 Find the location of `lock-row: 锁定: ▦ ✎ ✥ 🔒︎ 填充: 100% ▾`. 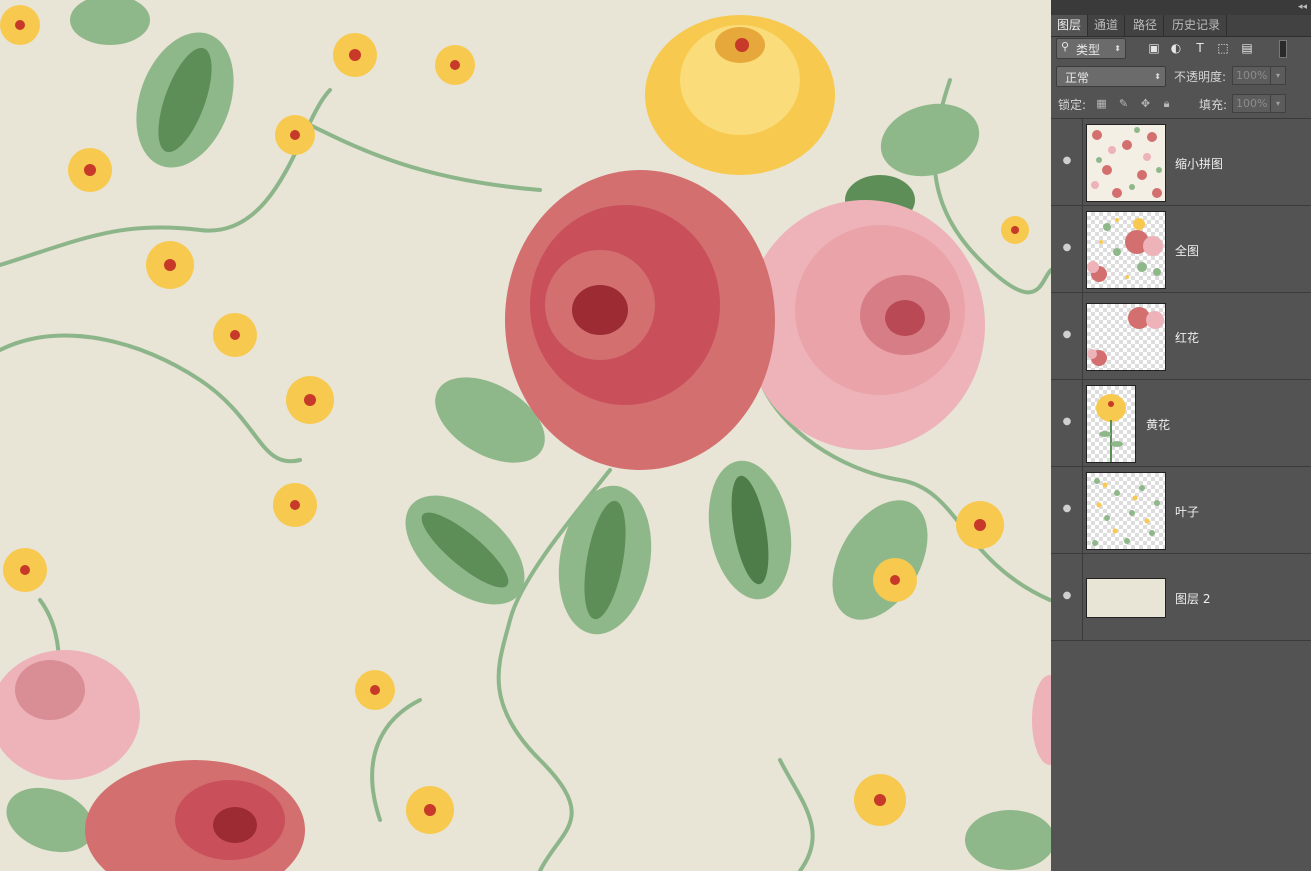

lock-row: 锁定: ▦ ✎ ✥ 🔒︎ 填充: 100% ▾ is located at coordinates (1181, 104).